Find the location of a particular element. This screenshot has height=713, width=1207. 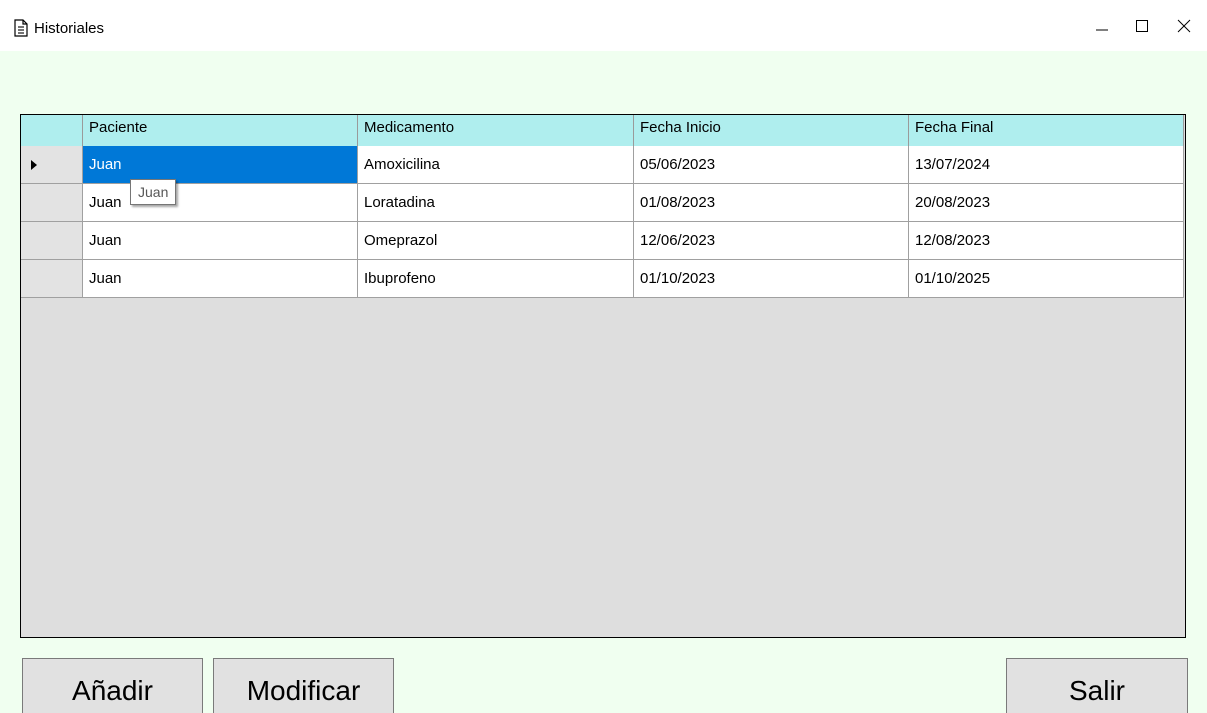

cell-tooltip: Juan is located at coordinates (153, 192).